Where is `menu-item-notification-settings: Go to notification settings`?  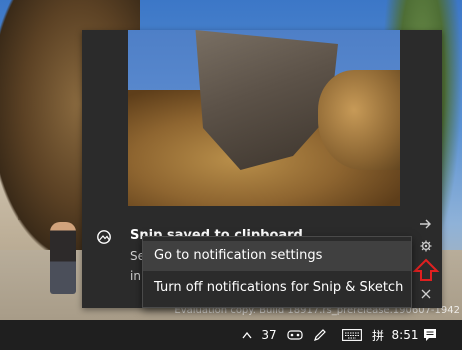 menu-item-notification-settings: Go to notification settings is located at coordinates (277, 256).